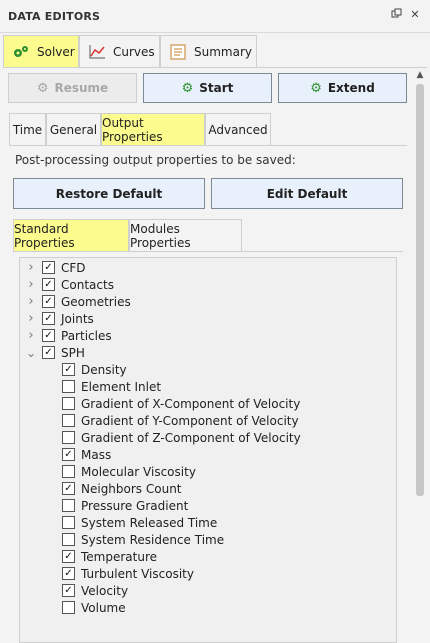 This screenshot has width=430, height=643. What do you see at coordinates (134, 52) in the screenshot?
I see `tab-curves-label: Curves` at bounding box center [134, 52].